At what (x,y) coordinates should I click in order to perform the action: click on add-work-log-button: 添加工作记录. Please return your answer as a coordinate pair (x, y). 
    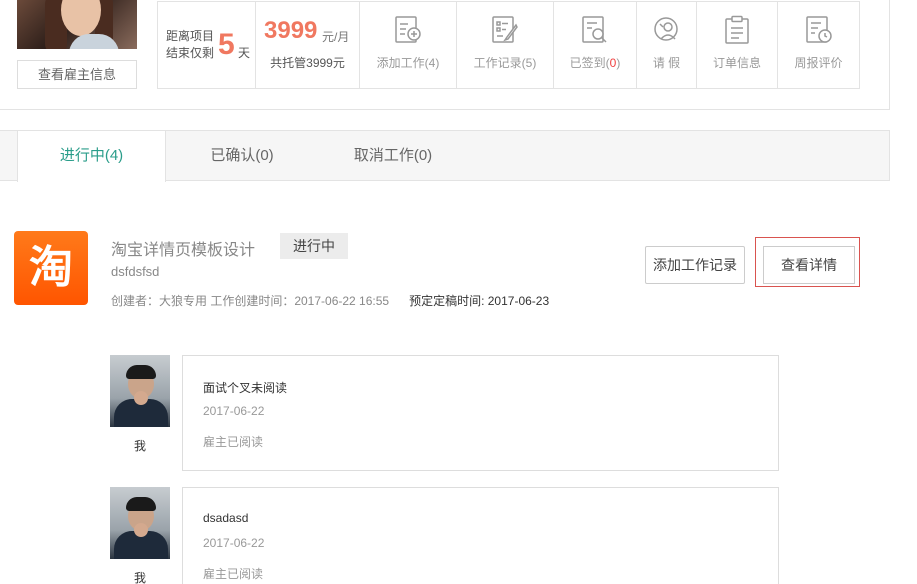
    Looking at the image, I should click on (695, 265).